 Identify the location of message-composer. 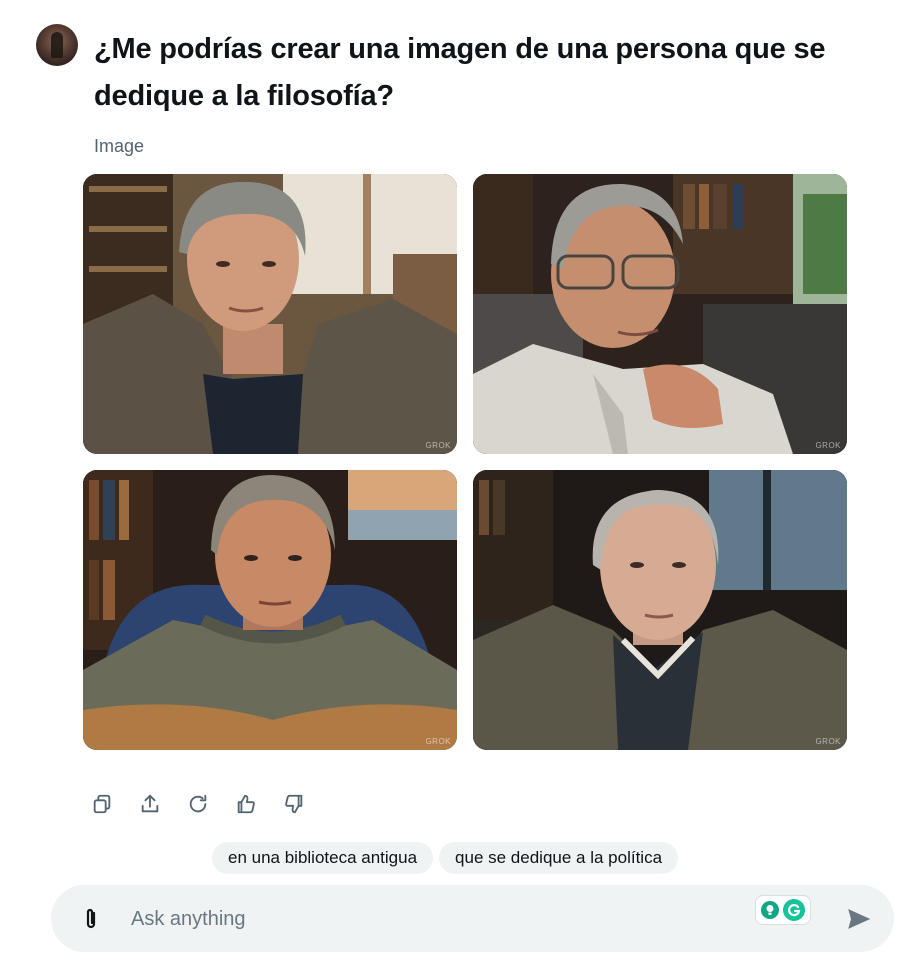
(472, 918).